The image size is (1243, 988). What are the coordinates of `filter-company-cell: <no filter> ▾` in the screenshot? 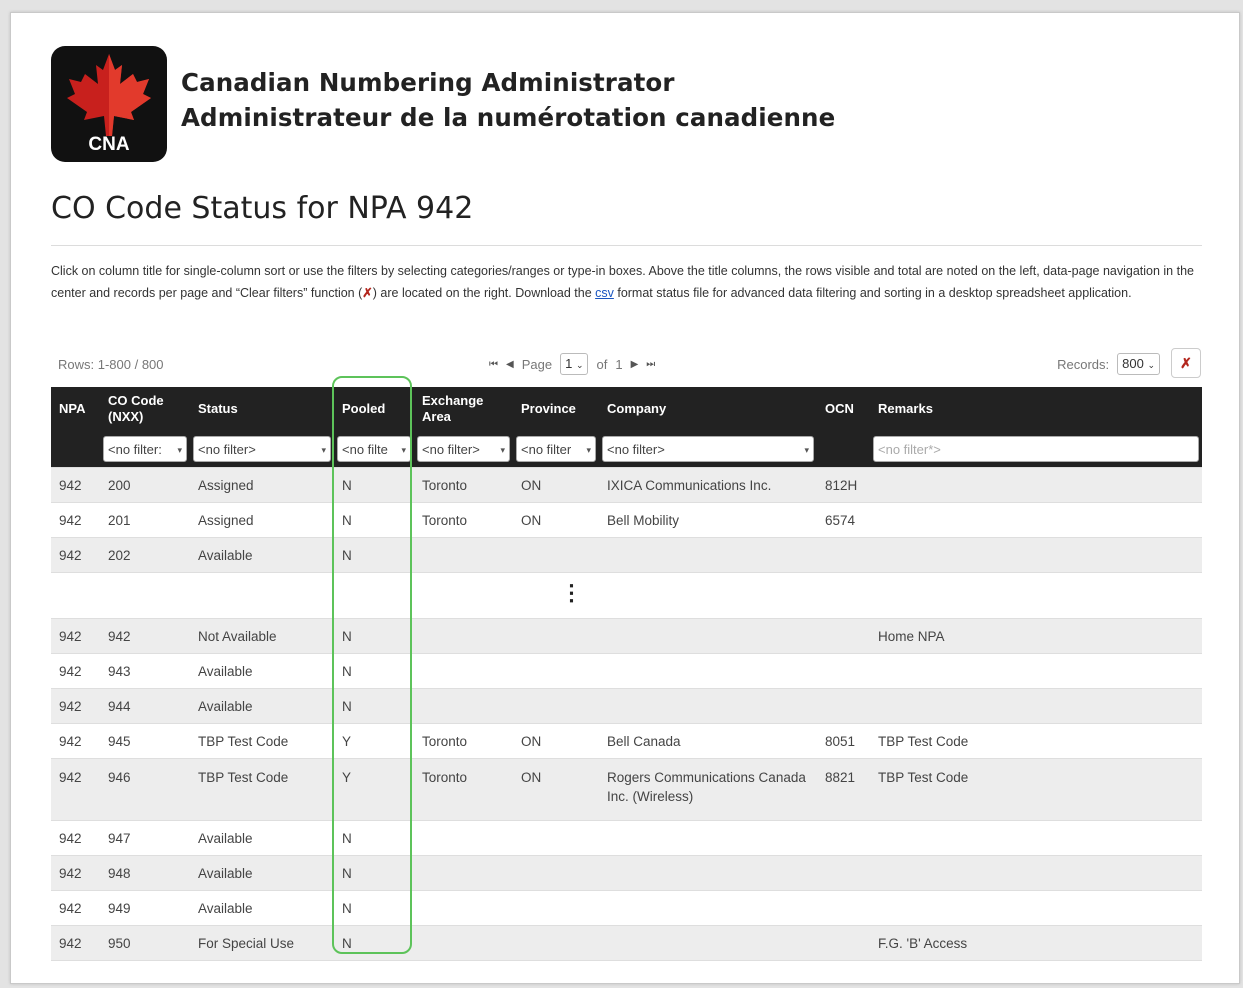 It's located at (708, 449).